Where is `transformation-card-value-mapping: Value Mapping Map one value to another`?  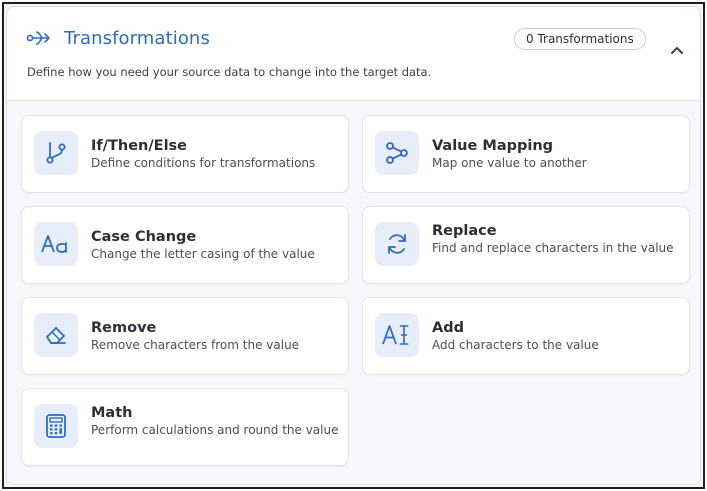 transformation-card-value-mapping: Value Mapping Map one value to another is located at coordinates (526, 154).